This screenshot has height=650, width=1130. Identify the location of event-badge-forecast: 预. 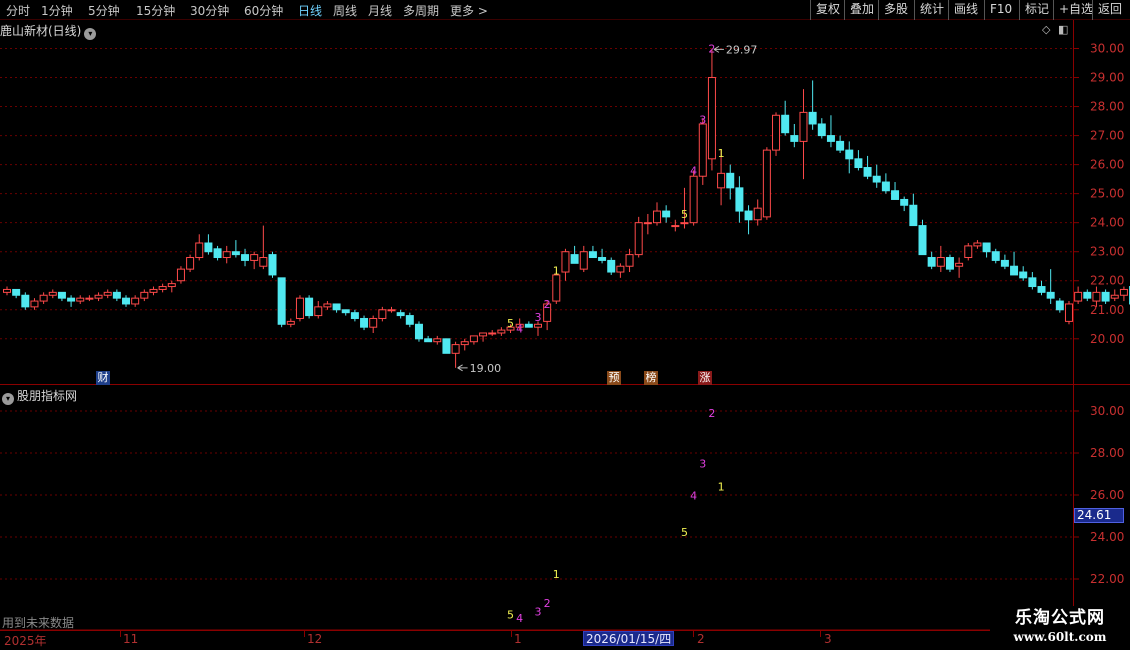
(614, 378).